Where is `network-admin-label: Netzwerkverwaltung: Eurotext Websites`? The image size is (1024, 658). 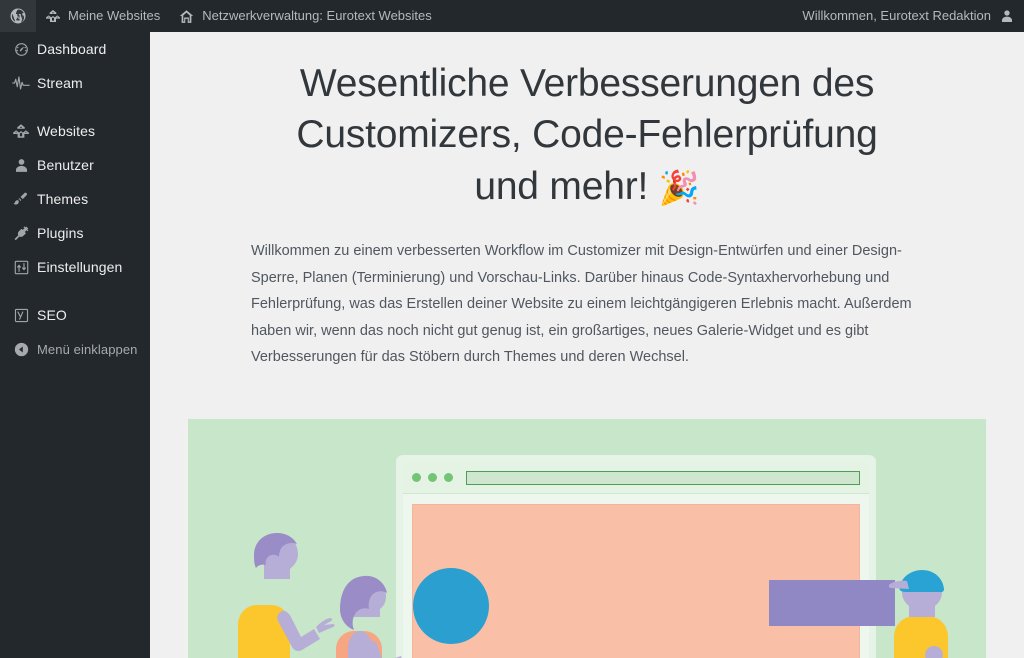
network-admin-label: Netzwerkverwaltung: Eurotext Websites is located at coordinates (317, 15).